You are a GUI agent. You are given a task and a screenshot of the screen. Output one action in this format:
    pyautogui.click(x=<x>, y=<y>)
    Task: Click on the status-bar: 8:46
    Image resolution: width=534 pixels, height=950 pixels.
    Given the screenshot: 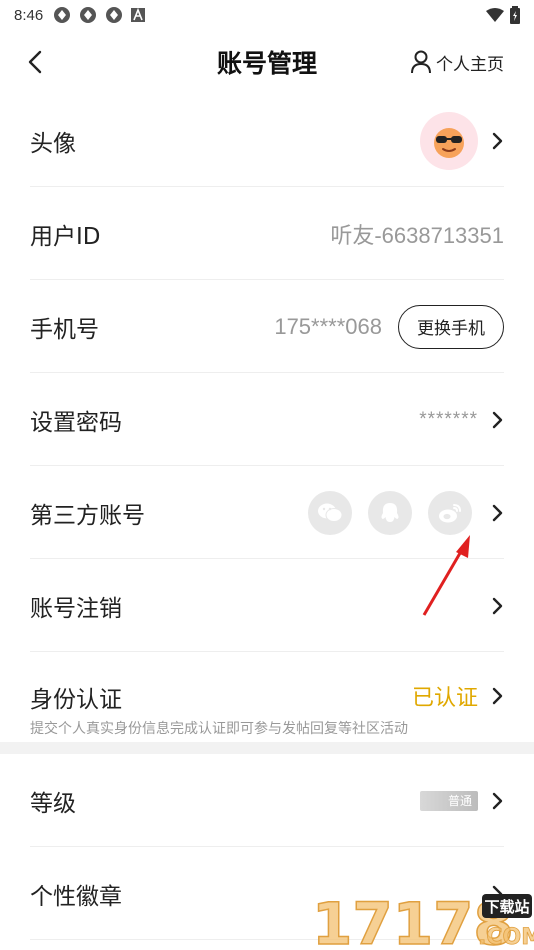 What is the action you would take?
    pyautogui.click(x=267, y=15)
    